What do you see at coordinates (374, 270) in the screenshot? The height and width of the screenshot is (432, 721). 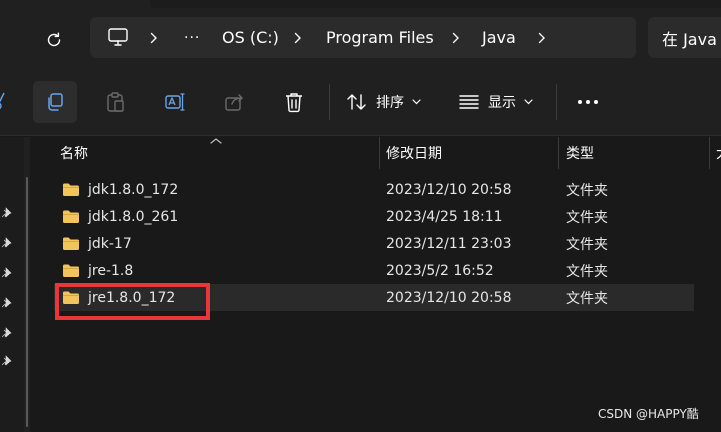 I see `table-row: jre-1.8 2023/5/2 16:52 文件夹` at bounding box center [374, 270].